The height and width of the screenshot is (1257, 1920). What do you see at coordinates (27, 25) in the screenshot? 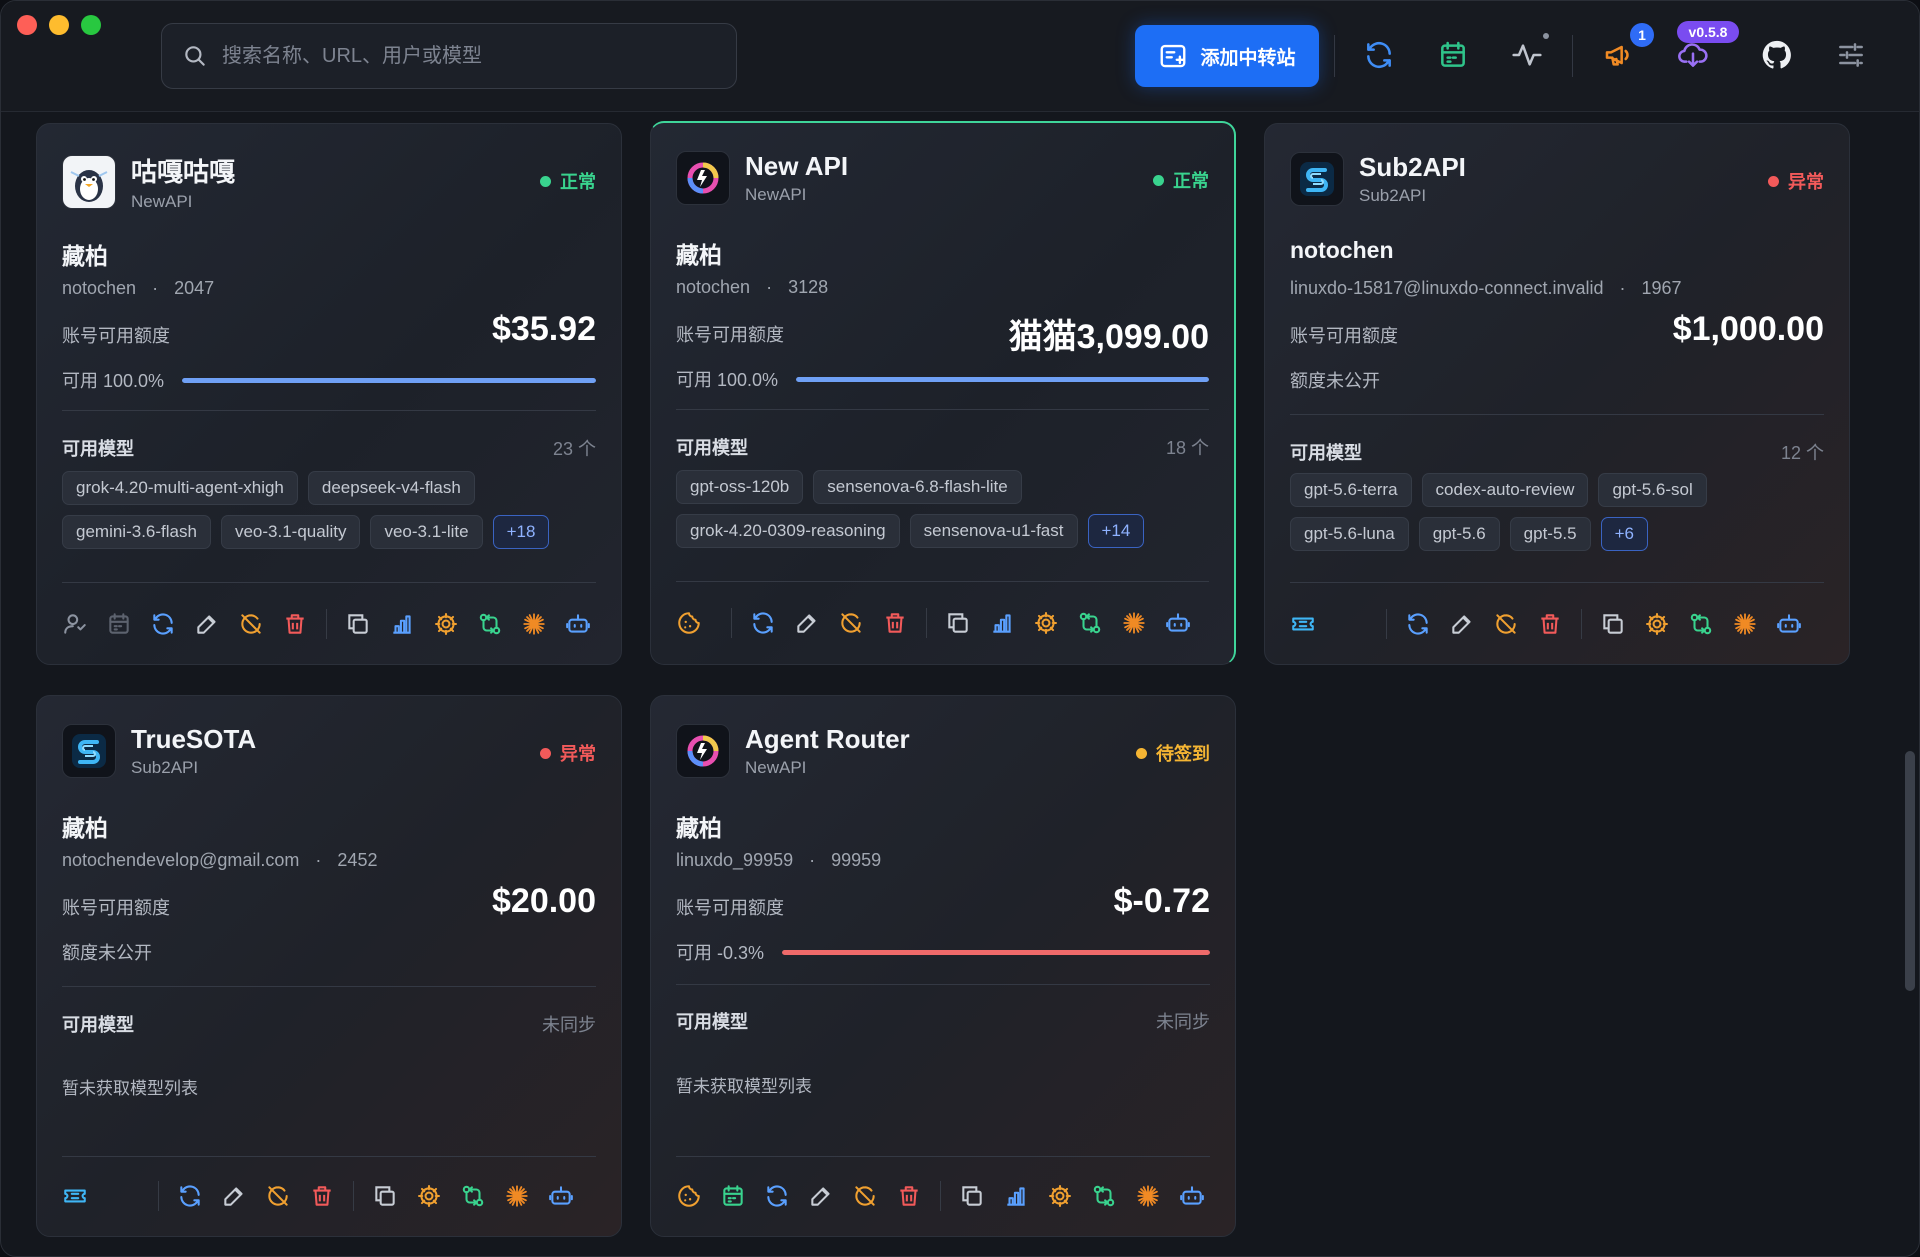
I see `close-window-button` at bounding box center [27, 25].